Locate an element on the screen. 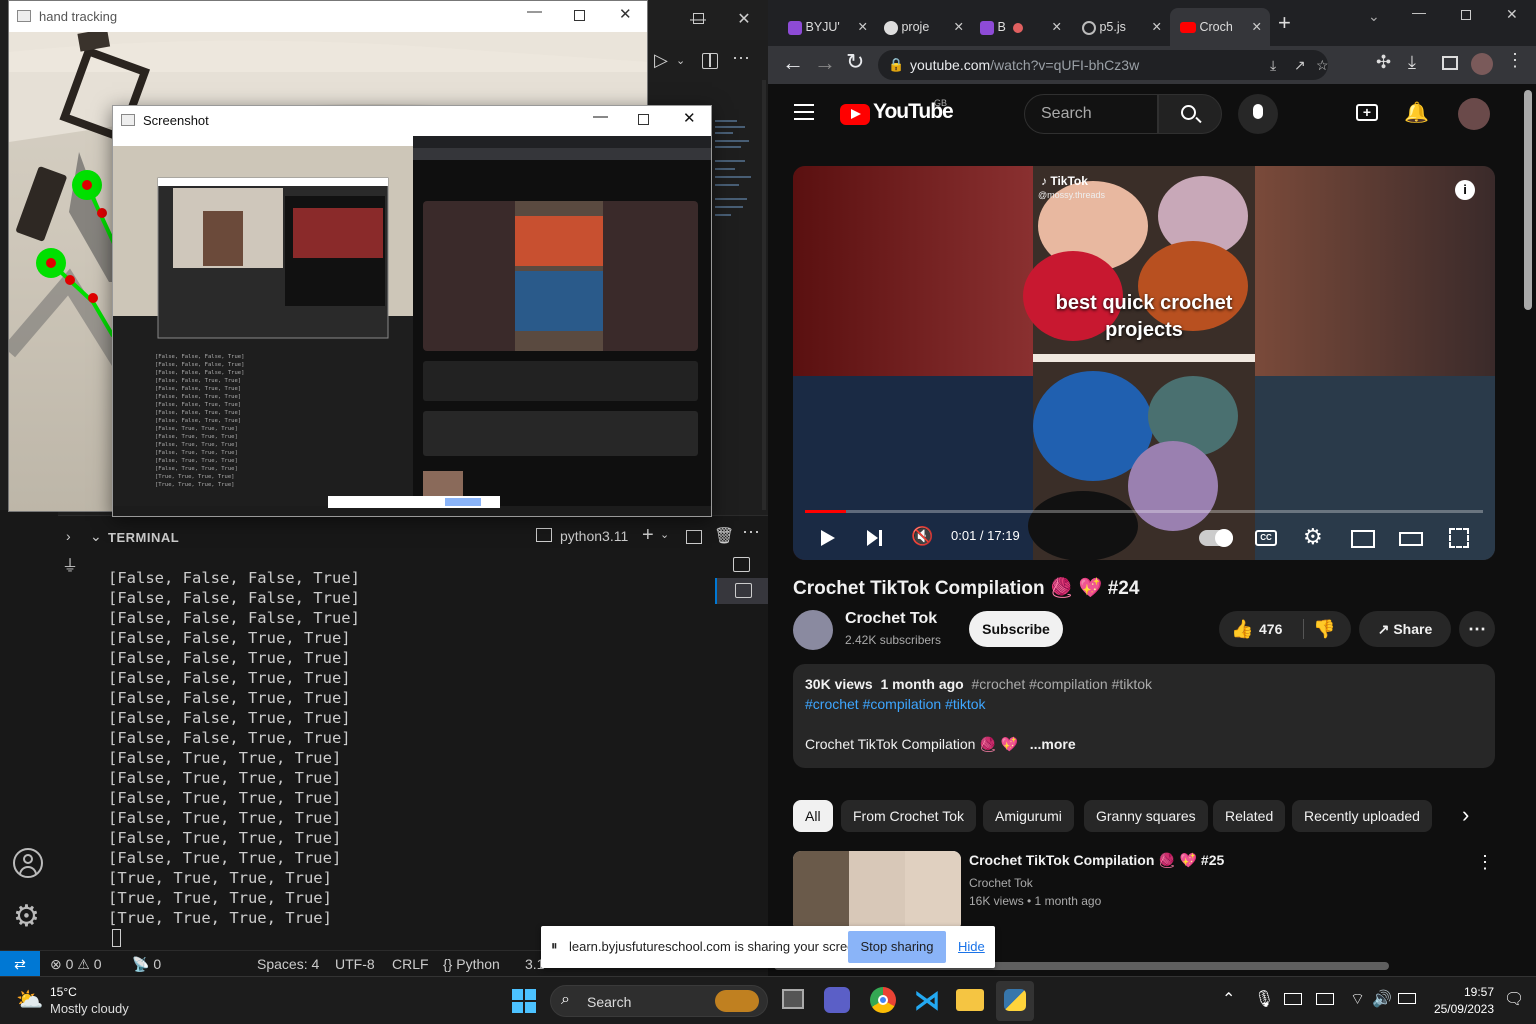 This screenshot has height=1024, width=1536. volume-icon: 🔊 is located at coordinates (1382, 999).